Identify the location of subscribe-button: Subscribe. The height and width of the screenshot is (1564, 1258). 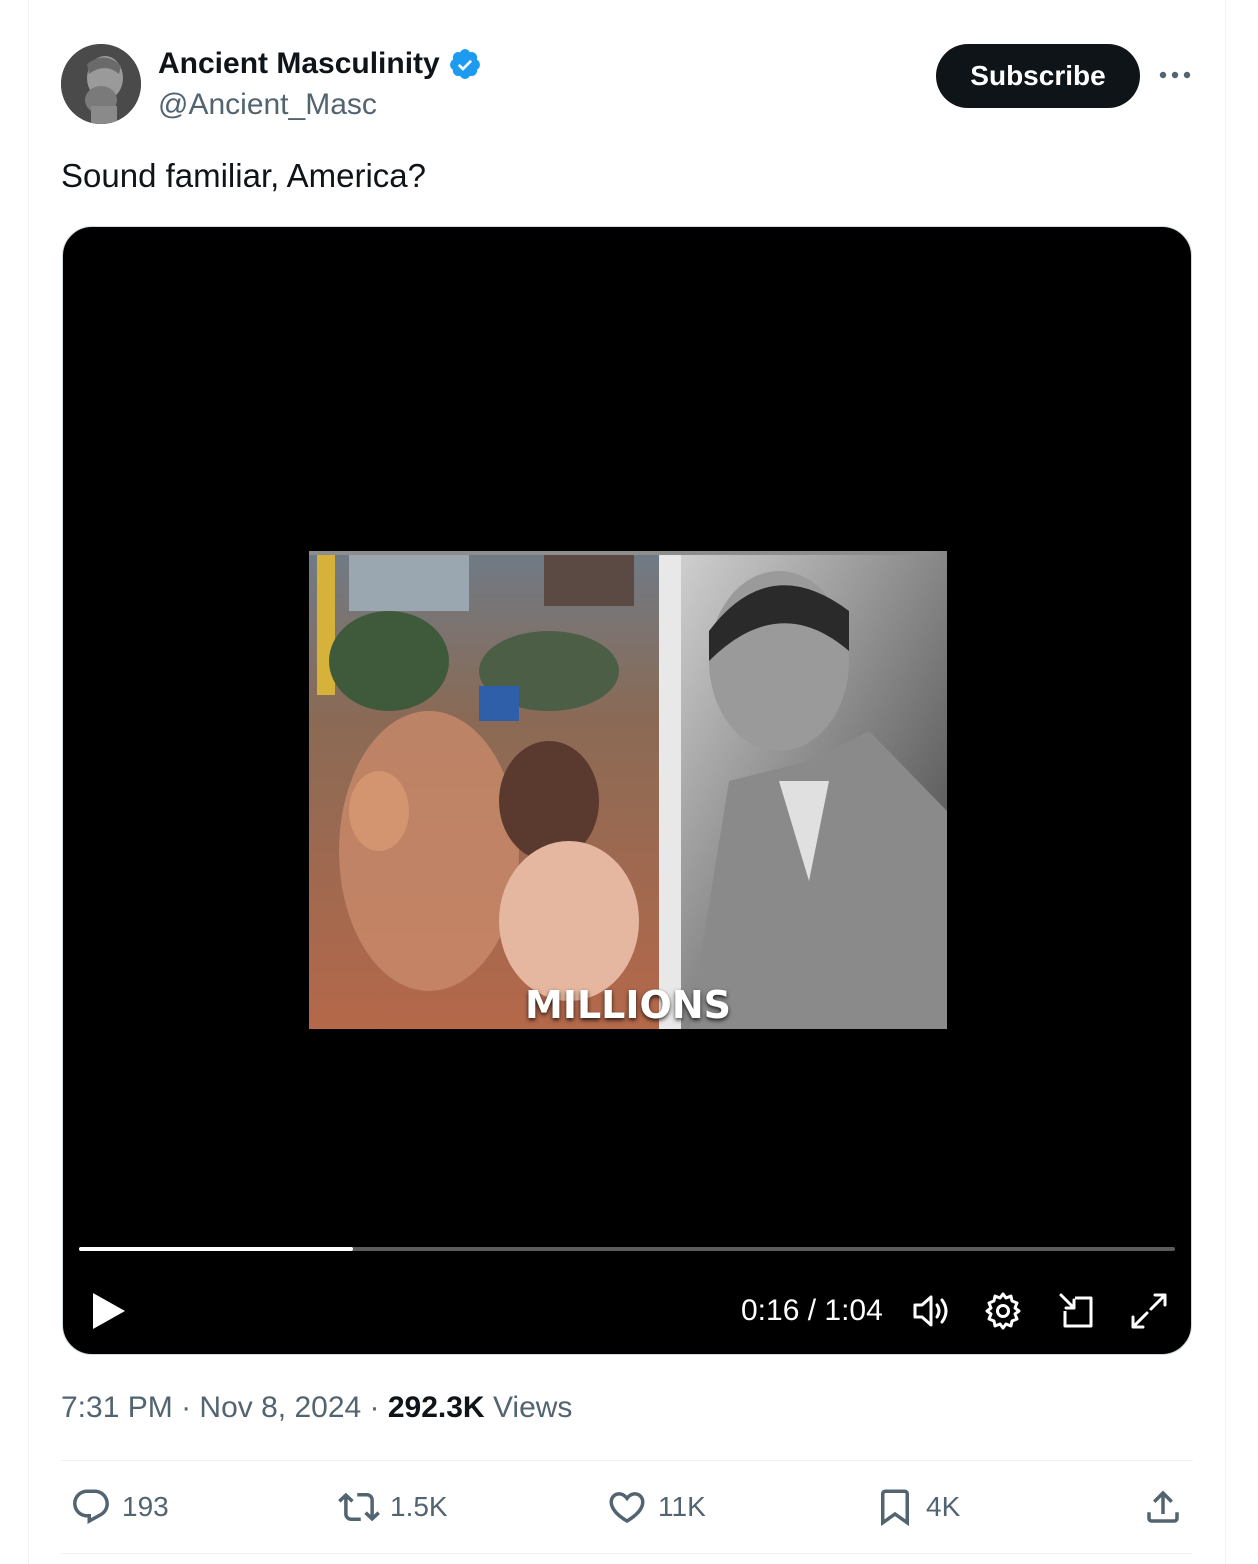
(1038, 76).